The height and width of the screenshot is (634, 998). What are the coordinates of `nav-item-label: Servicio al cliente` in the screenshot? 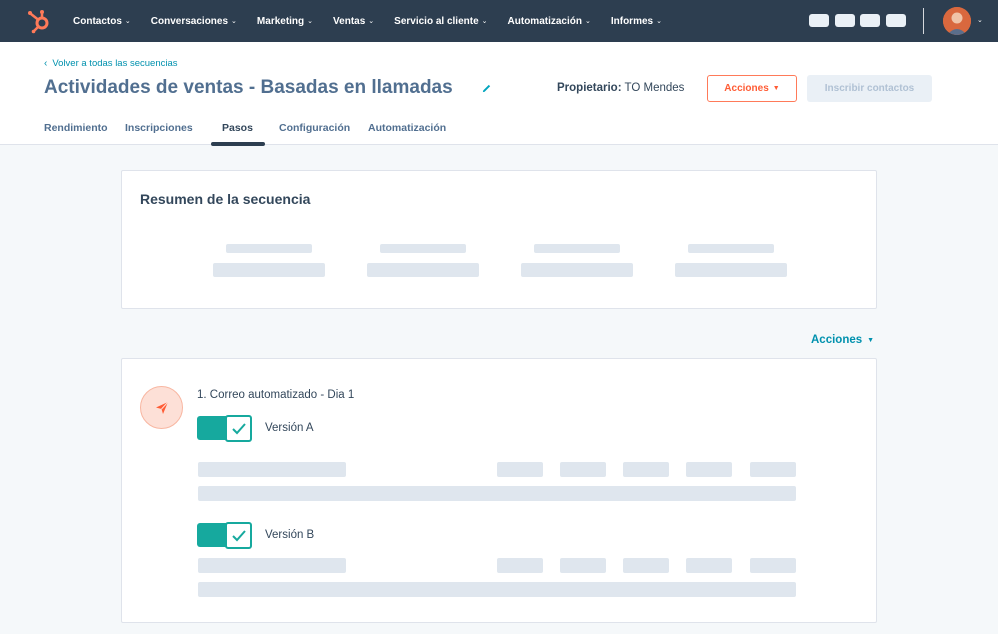 It's located at (436, 21).